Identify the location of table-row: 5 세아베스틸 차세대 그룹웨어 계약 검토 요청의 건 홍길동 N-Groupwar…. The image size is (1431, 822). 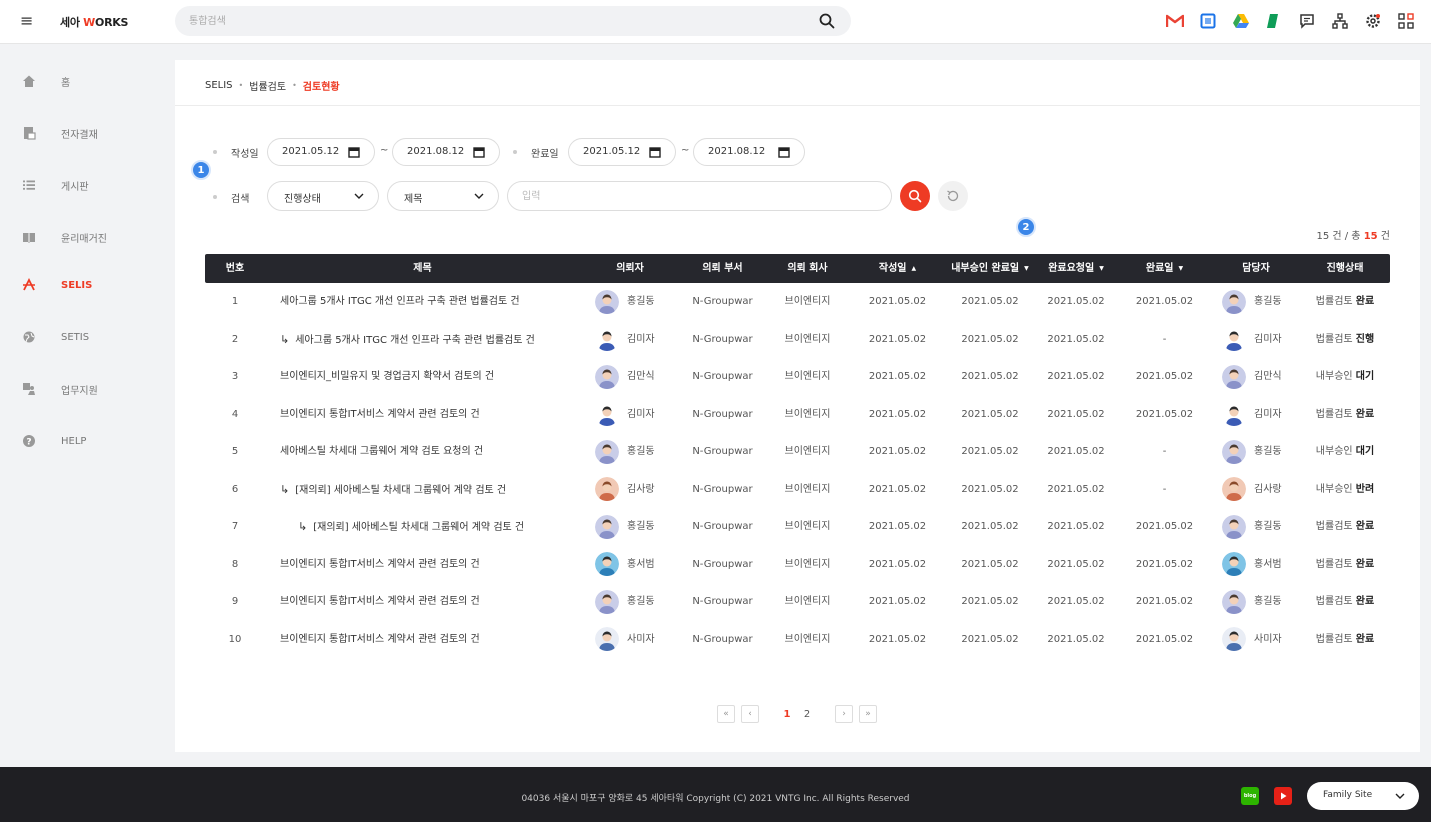
(797, 451).